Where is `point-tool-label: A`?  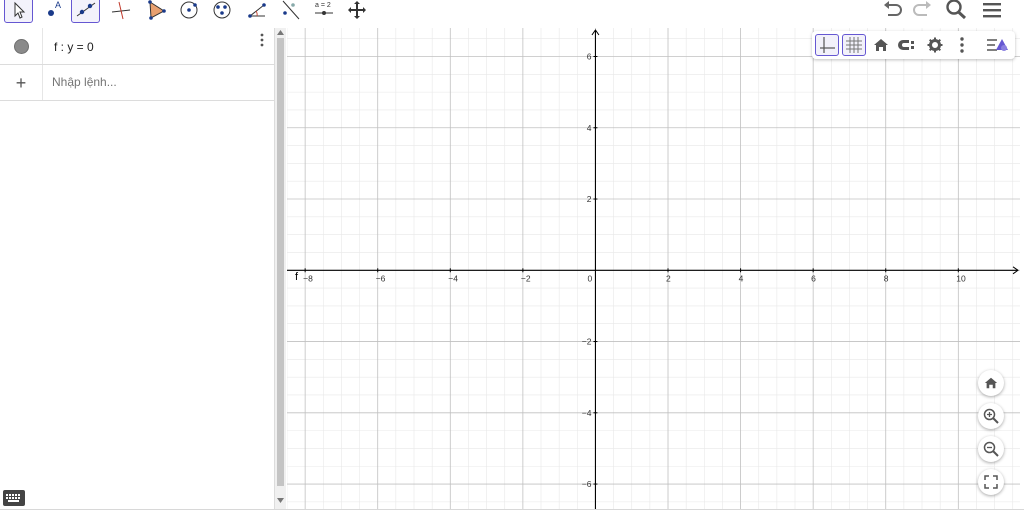 point-tool-label: A is located at coordinates (58, 5).